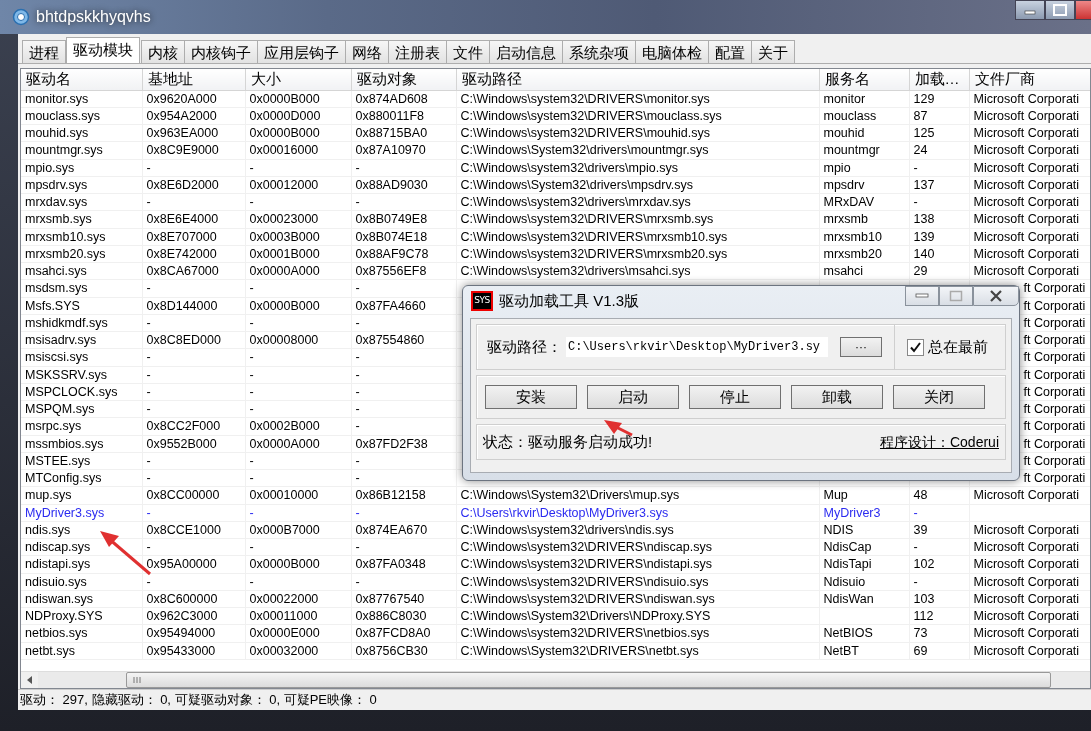 This screenshot has width=1091, height=731. I want to click on table-cell: mouclass, so click(864, 116).